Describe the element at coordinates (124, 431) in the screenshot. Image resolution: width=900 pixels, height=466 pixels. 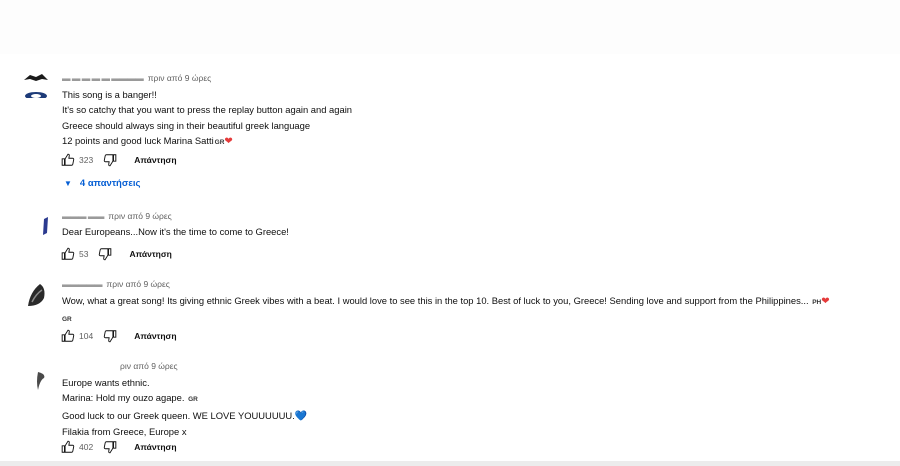
I see `comment-line: Filakia from Greece, Europe x` at that location.